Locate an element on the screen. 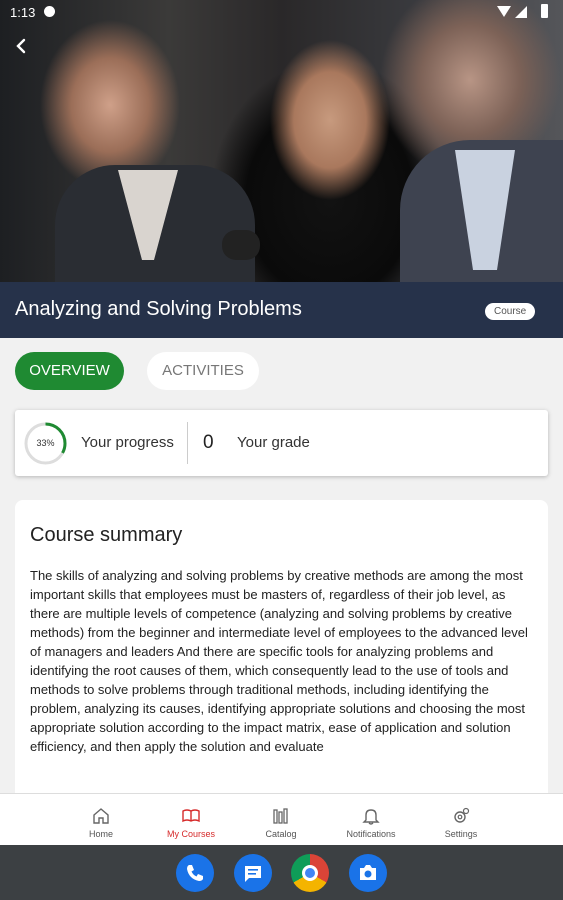 This screenshot has width=563, height=900. nav-notifications-label: Notifications is located at coordinates (371, 834).